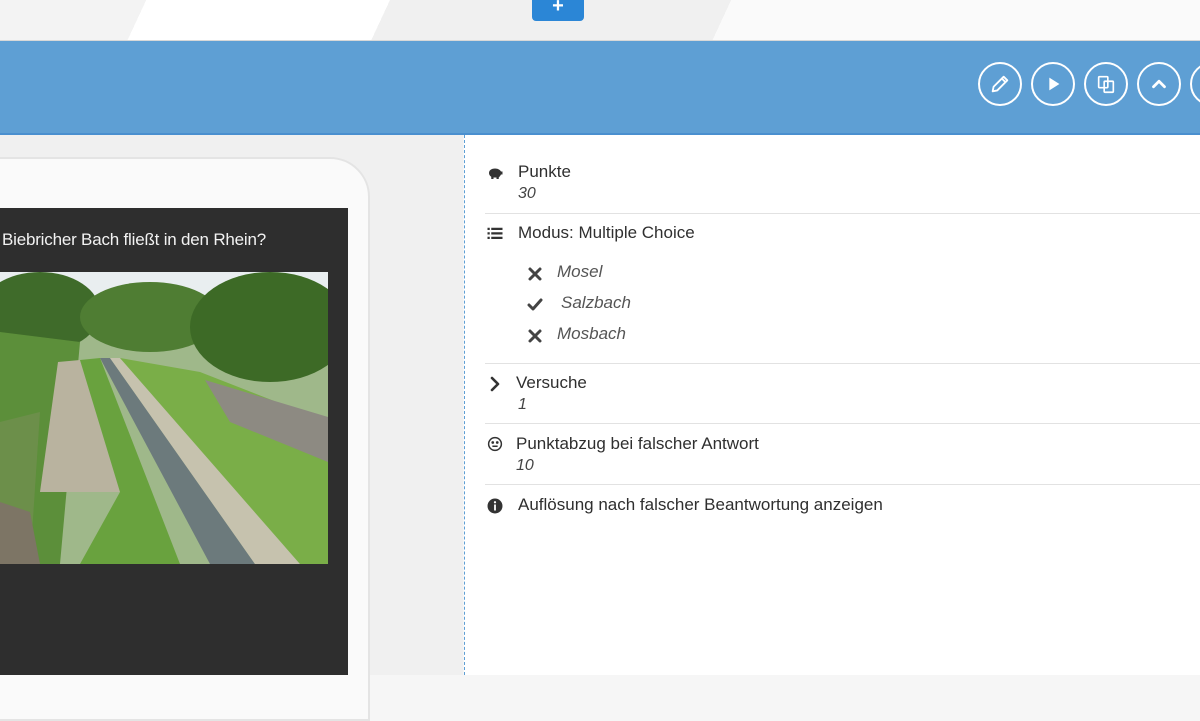 Image resolution: width=1200 pixels, height=721 pixels. I want to click on attempts-label: Versuche, so click(551, 382).